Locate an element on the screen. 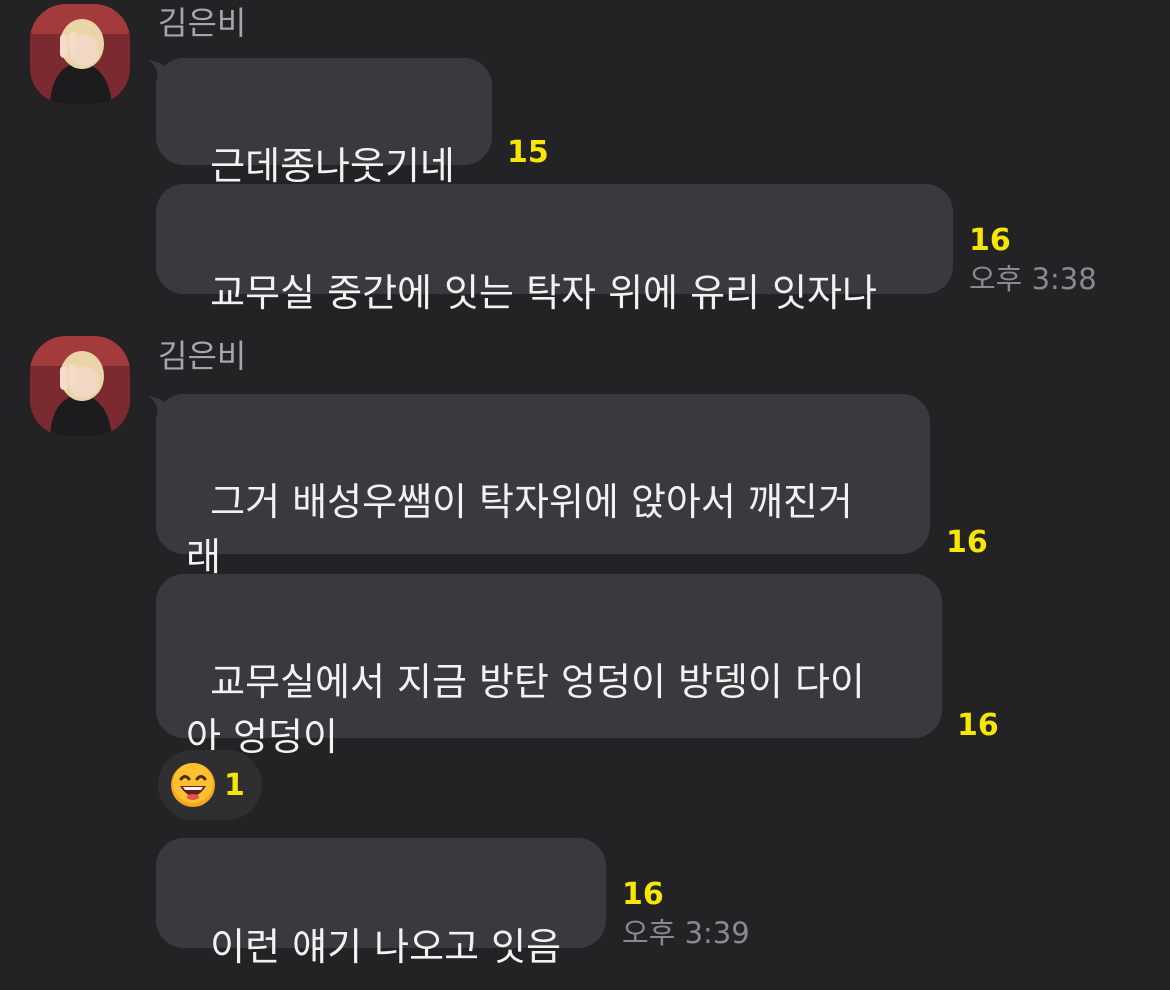 Image resolution: width=1170 pixels, height=990 pixels. message-text: 이런 얘기 나오고 잇음 is located at coordinates (386, 947).